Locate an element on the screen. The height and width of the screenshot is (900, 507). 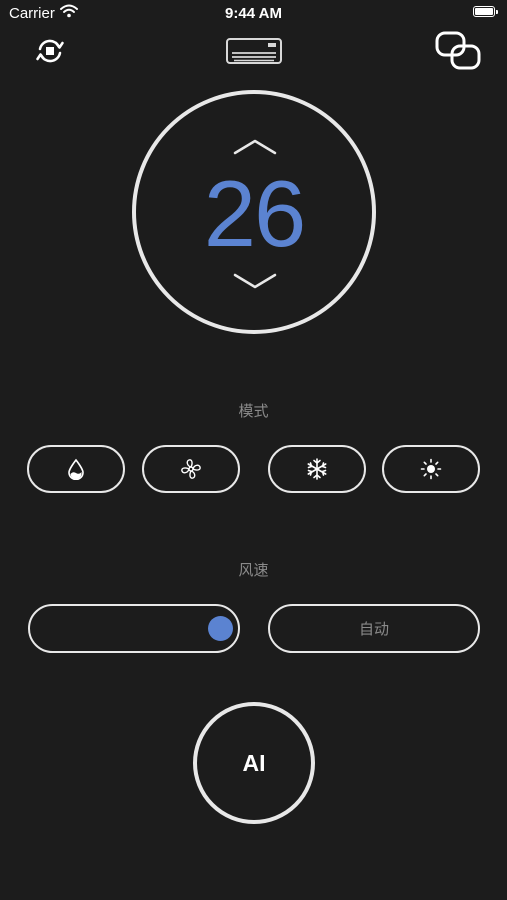
mode-dehumidify-button is located at coordinates (76, 469).